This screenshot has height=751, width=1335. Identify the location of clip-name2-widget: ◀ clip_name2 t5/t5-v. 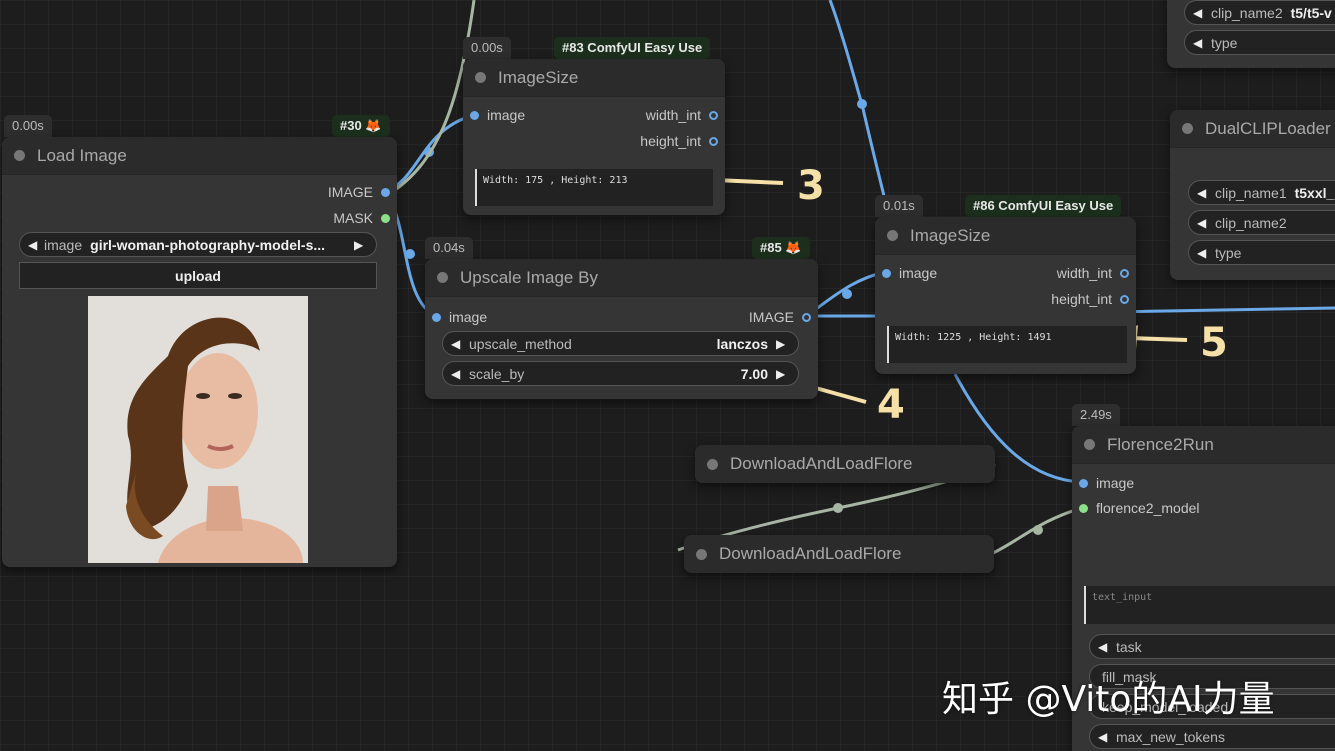
(1259, 12).